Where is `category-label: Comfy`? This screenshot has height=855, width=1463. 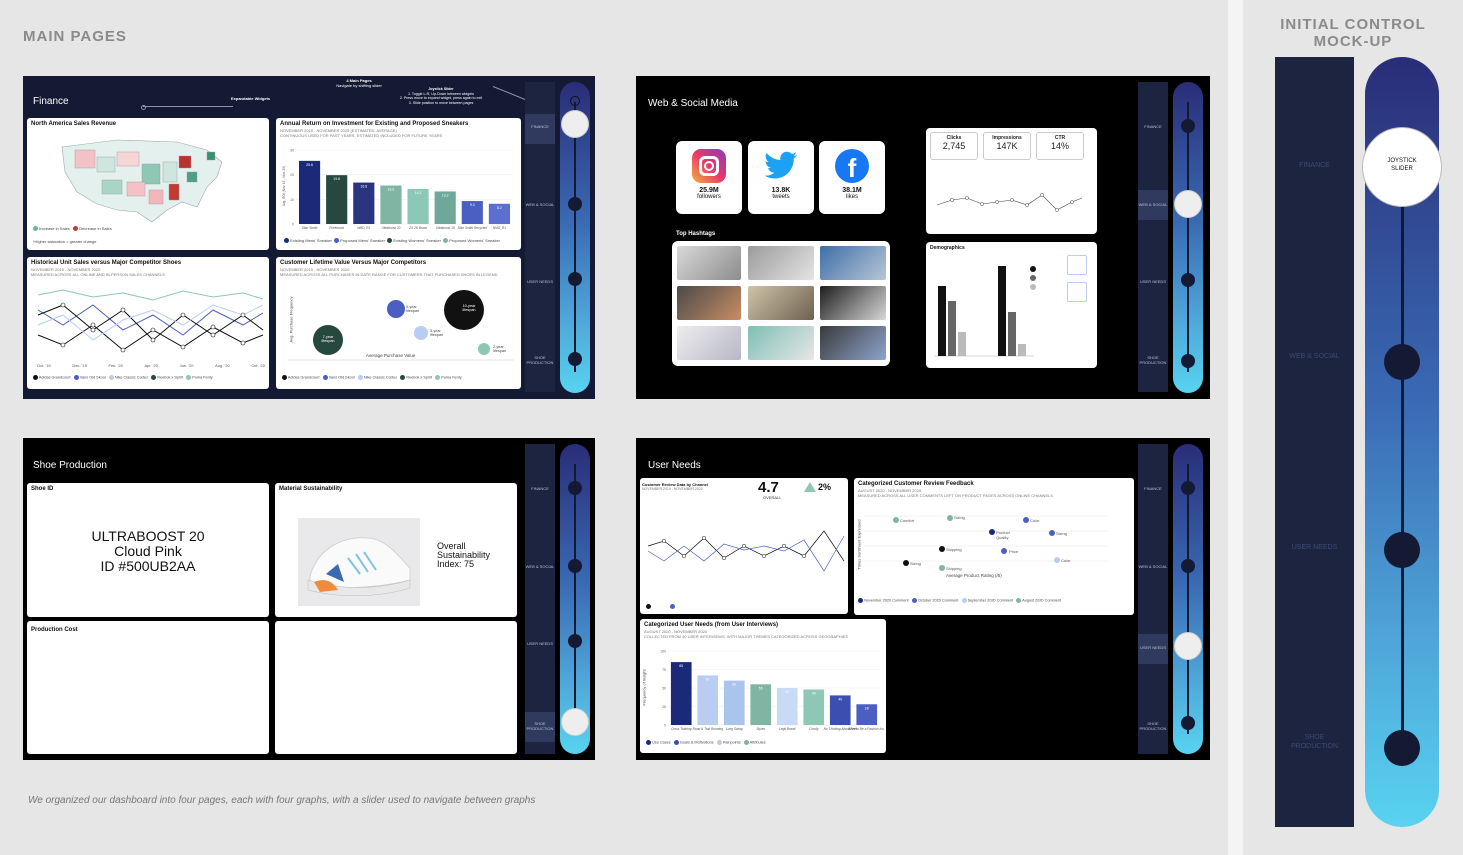 category-label: Comfy is located at coordinates (814, 729).